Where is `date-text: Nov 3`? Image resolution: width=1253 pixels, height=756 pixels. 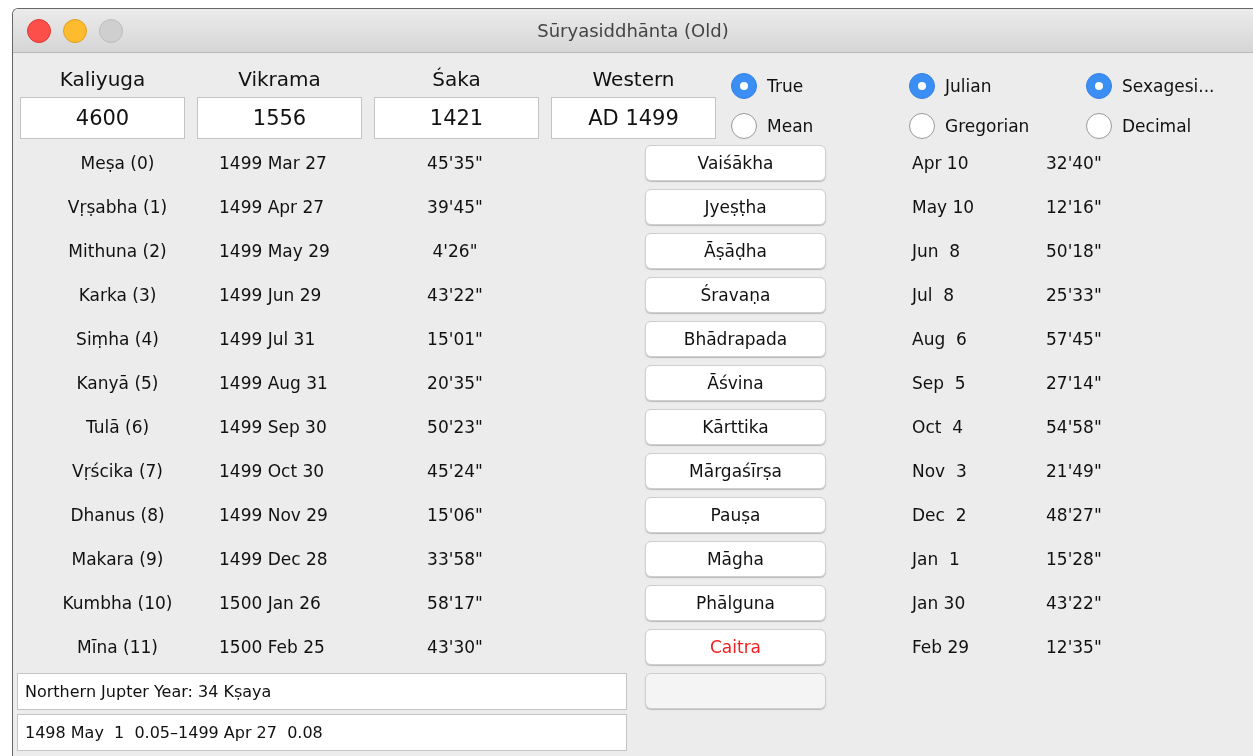 date-text: Nov 3 is located at coordinates (939, 471).